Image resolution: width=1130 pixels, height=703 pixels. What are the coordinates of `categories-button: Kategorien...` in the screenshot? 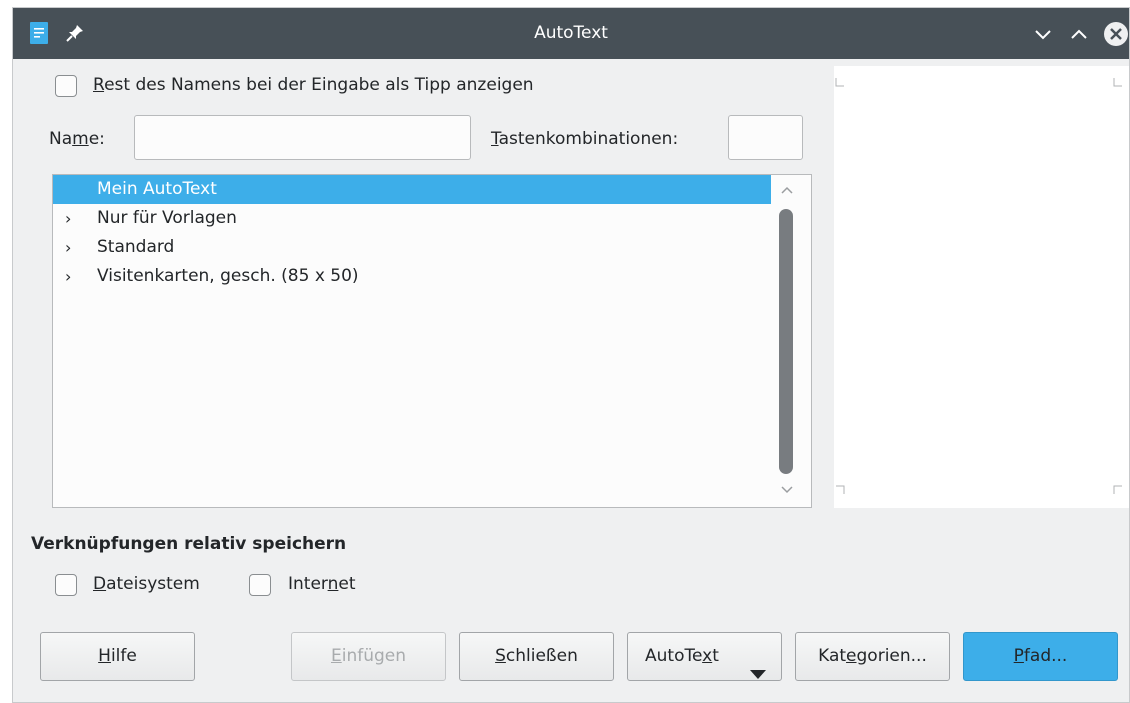 It's located at (872, 656).